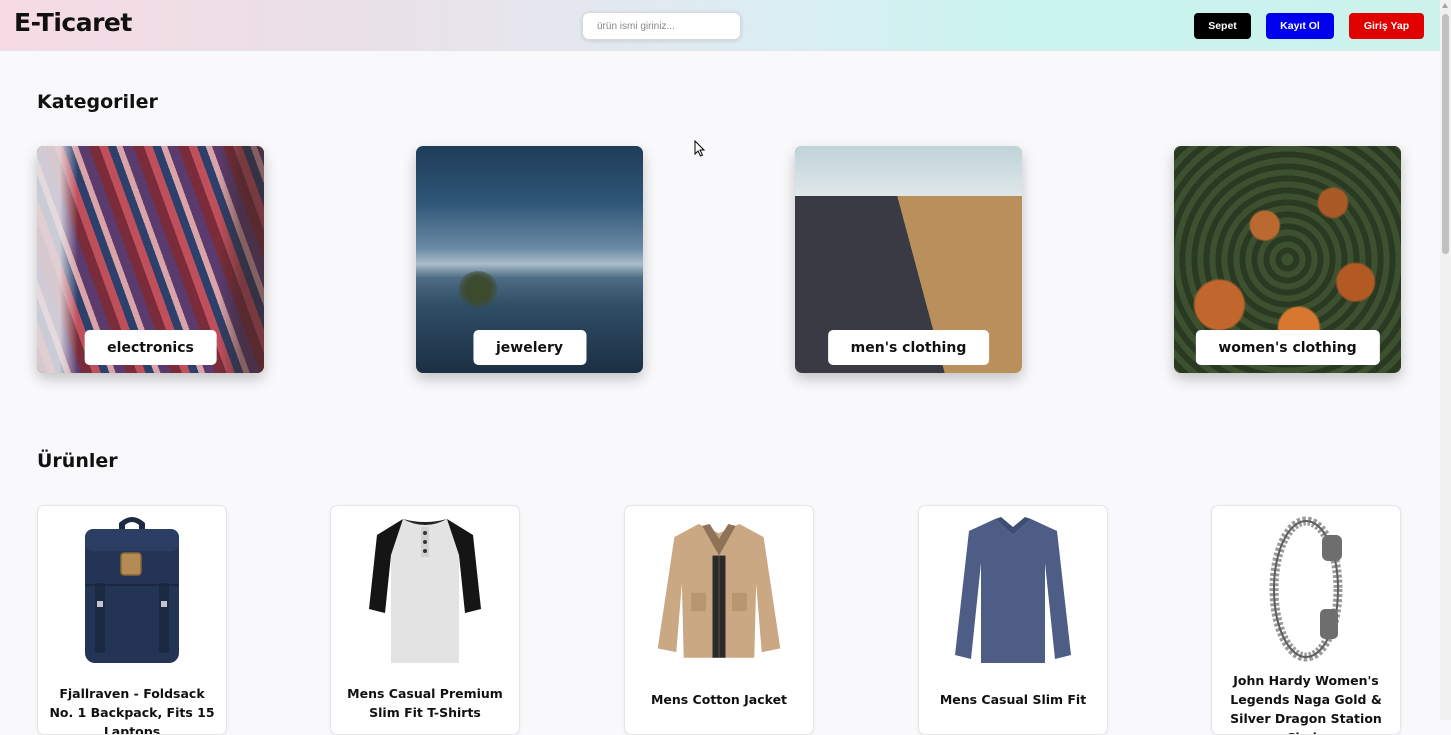  What do you see at coordinates (1386, 26) in the screenshot?
I see `login-button: Giriş Yap` at bounding box center [1386, 26].